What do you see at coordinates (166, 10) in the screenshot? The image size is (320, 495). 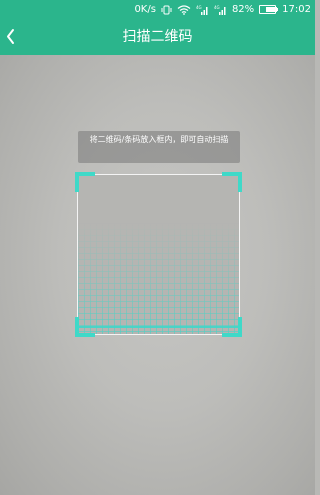 I see `vibrate-icon` at bounding box center [166, 10].